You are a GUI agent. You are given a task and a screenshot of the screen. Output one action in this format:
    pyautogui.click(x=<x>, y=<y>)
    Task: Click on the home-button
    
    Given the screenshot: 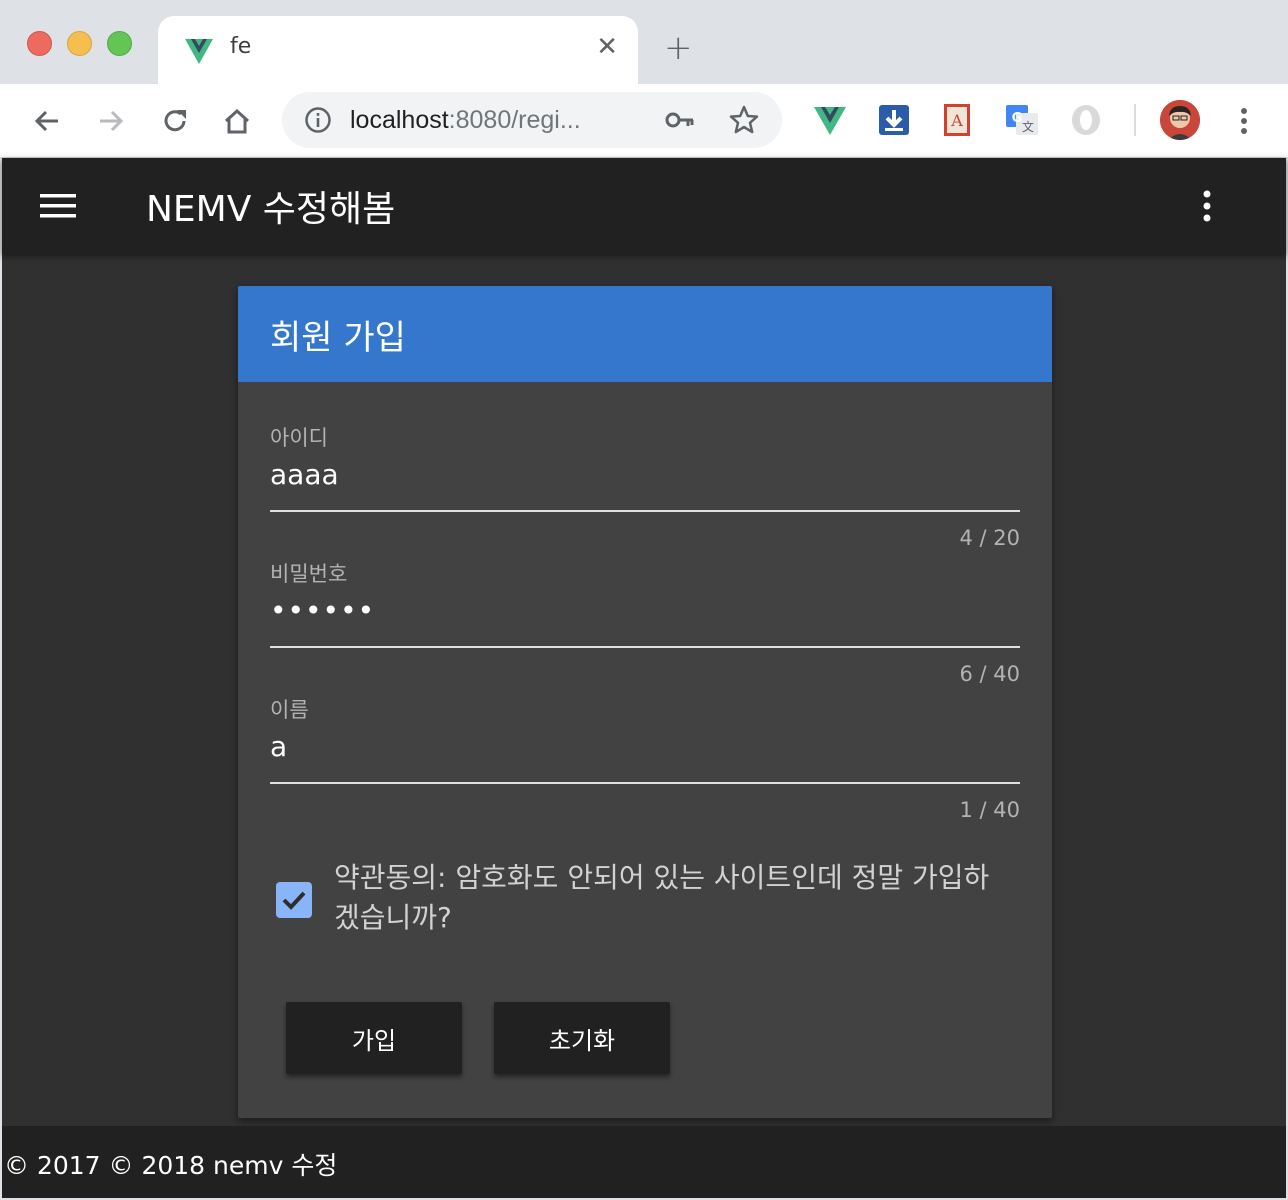 What is the action you would take?
    pyautogui.click(x=237, y=121)
    